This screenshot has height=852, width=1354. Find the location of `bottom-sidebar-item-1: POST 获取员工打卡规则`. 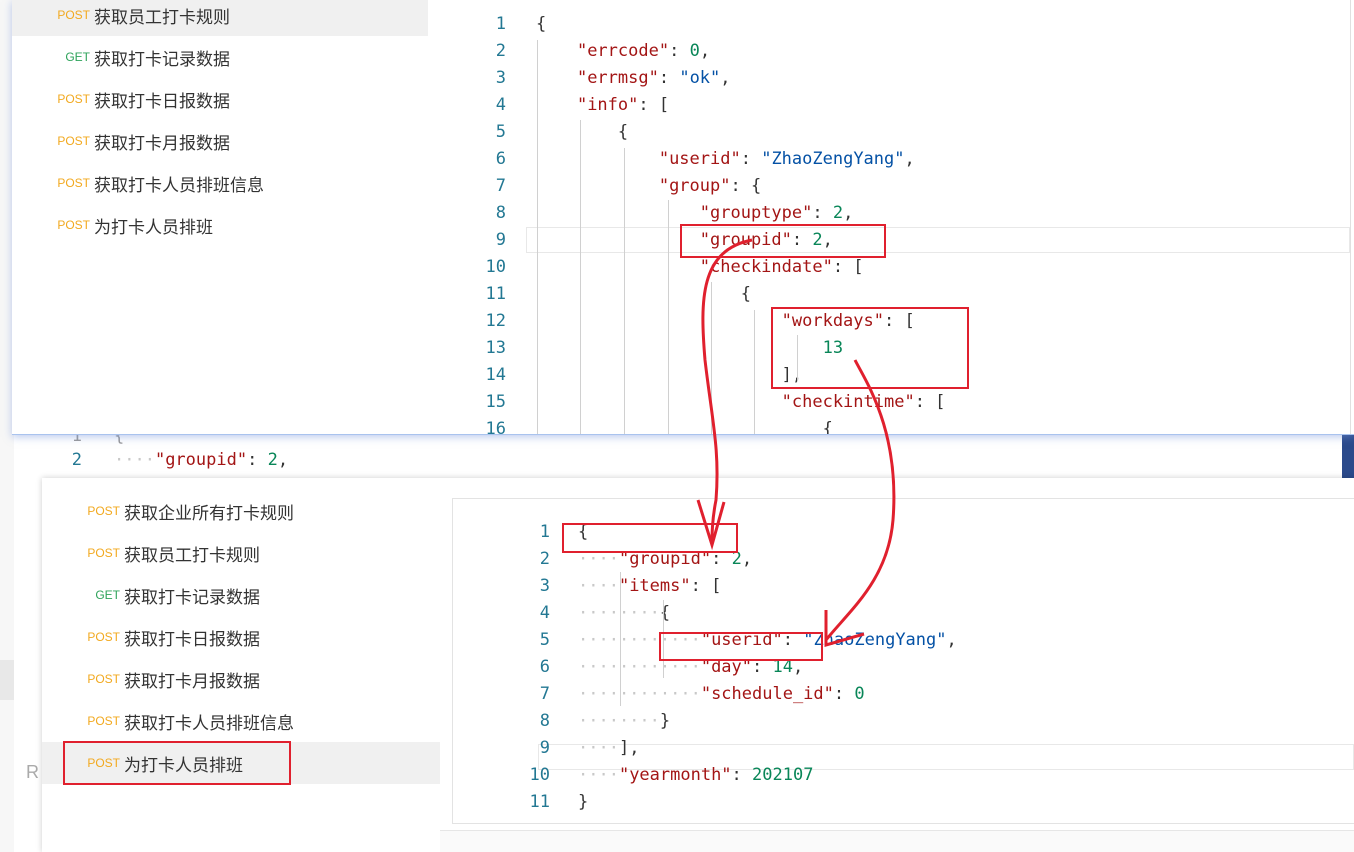

bottom-sidebar-item-1: POST 获取员工打卡规则 is located at coordinates (241, 553).